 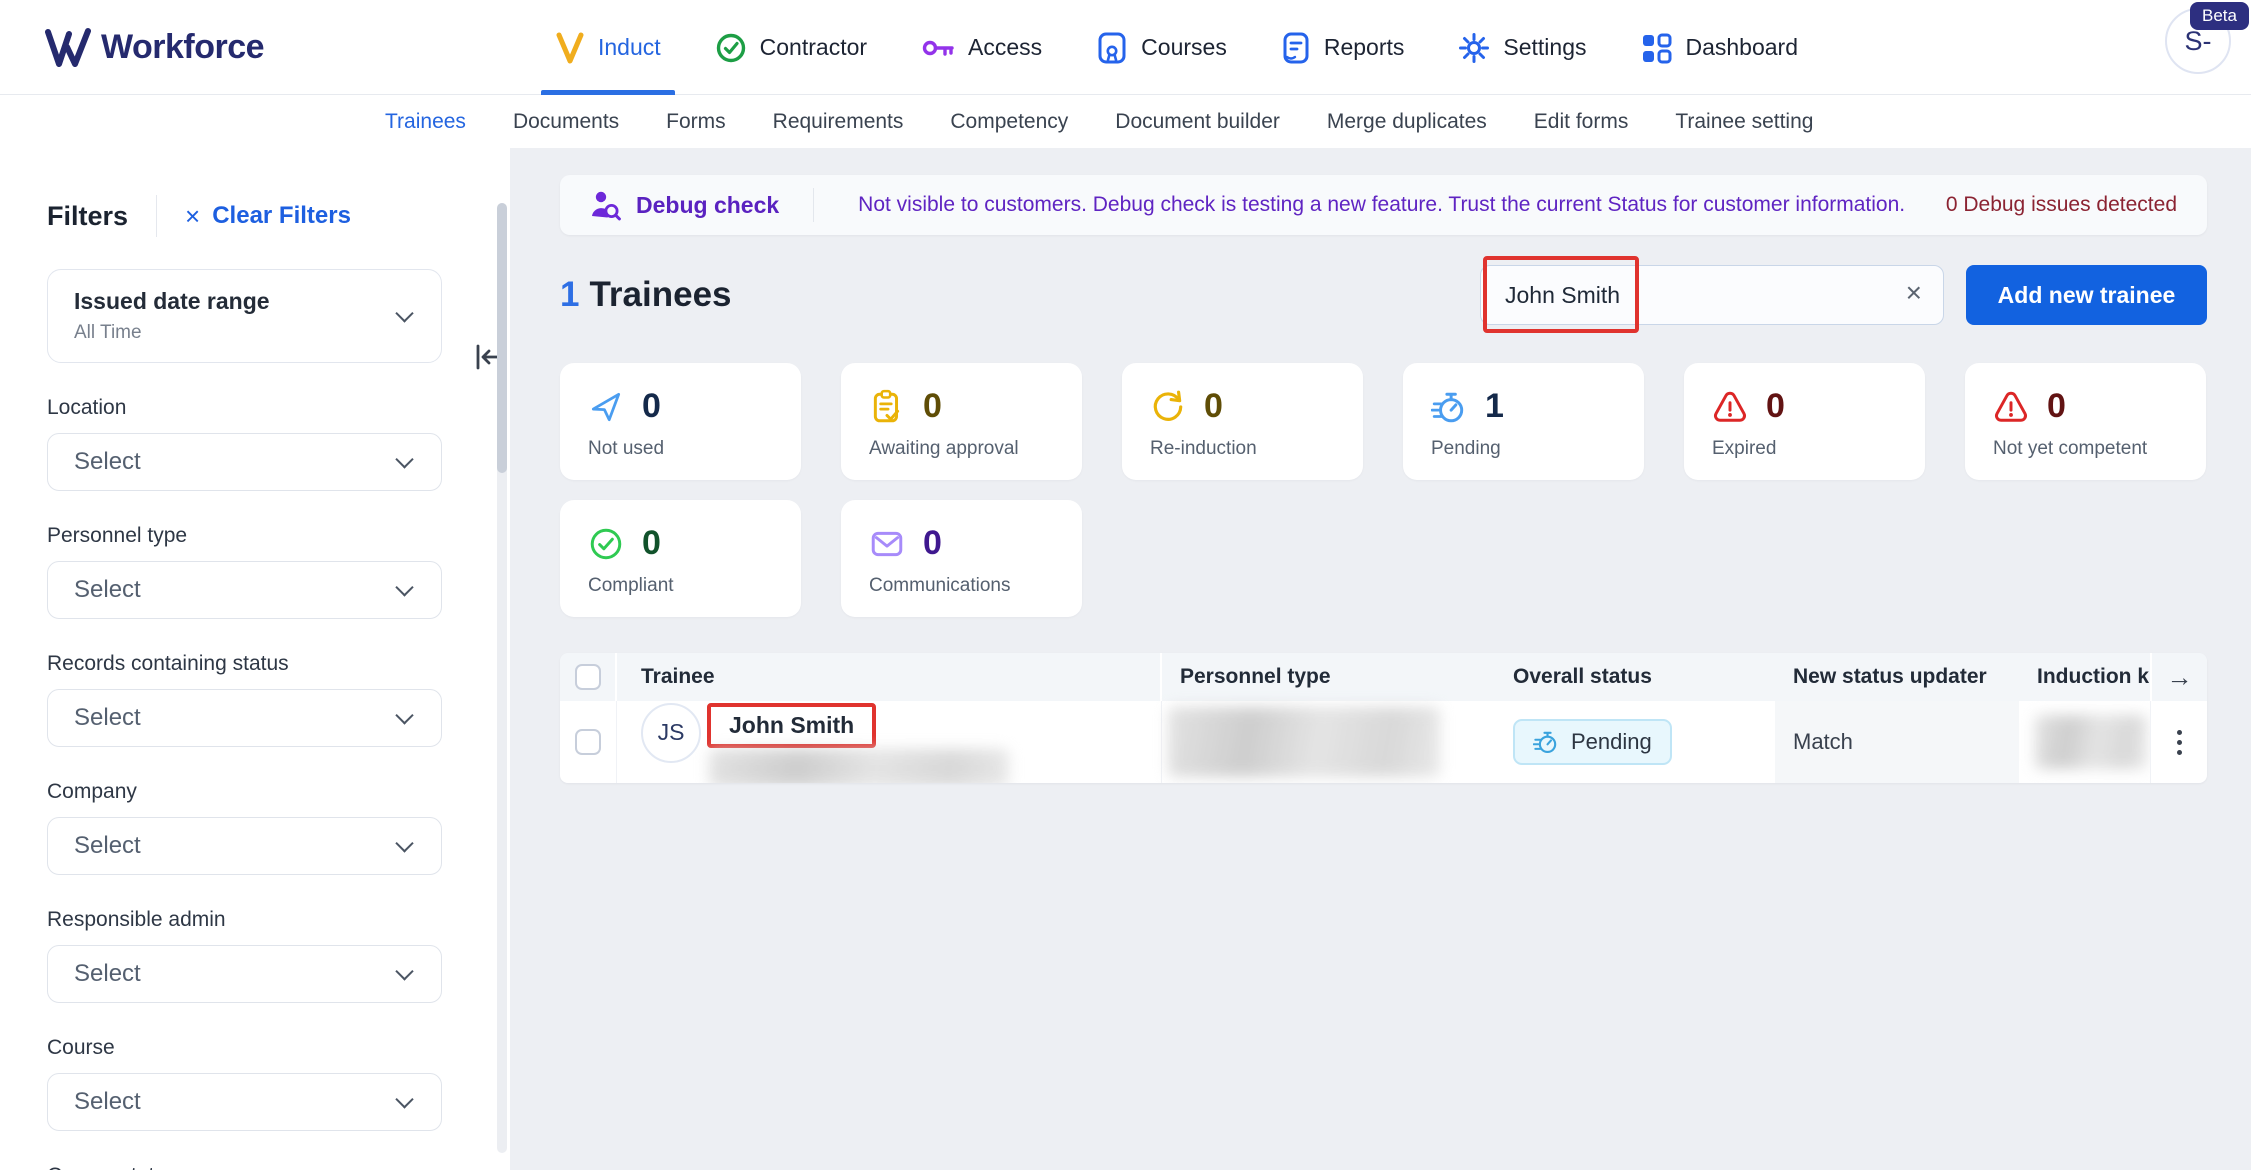 I want to click on tab-trainees: Trainees, so click(x=425, y=122).